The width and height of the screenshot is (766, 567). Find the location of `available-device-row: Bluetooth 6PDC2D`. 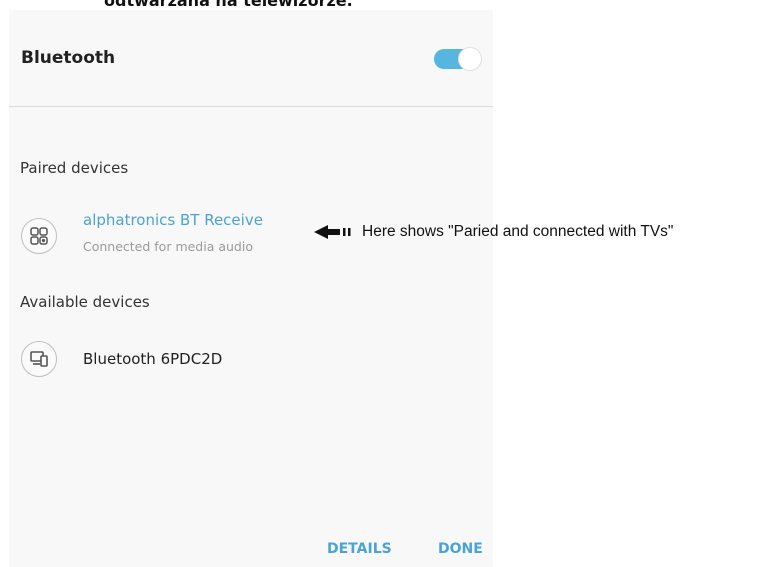

available-device-row: Bluetooth 6PDC2D is located at coordinates (251, 356).